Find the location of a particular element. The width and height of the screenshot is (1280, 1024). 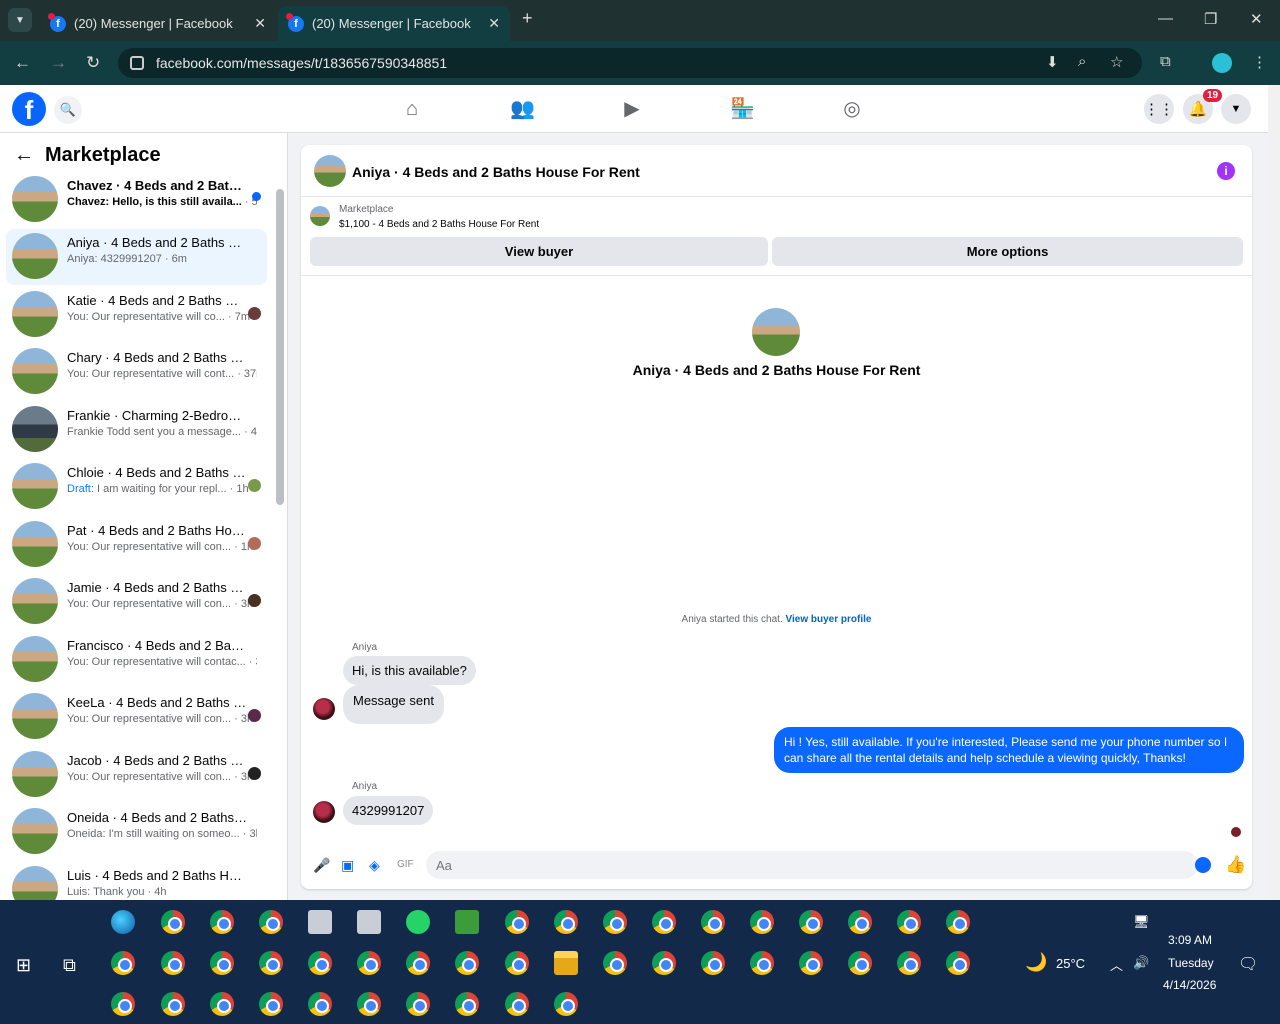

volume-icon: 🔊 is located at coordinates (1141, 963).